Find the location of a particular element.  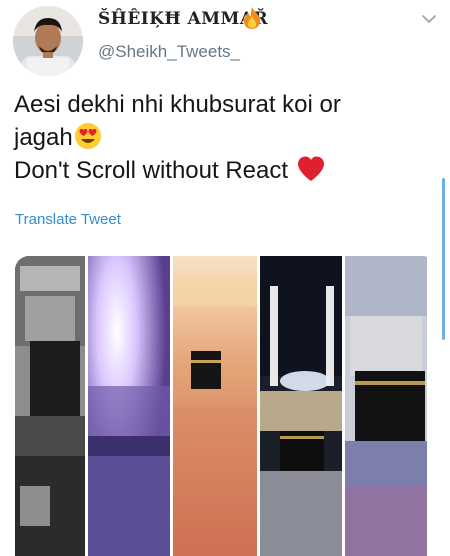

tweet-line-3: Don't Scroll without React is located at coordinates (151, 170).